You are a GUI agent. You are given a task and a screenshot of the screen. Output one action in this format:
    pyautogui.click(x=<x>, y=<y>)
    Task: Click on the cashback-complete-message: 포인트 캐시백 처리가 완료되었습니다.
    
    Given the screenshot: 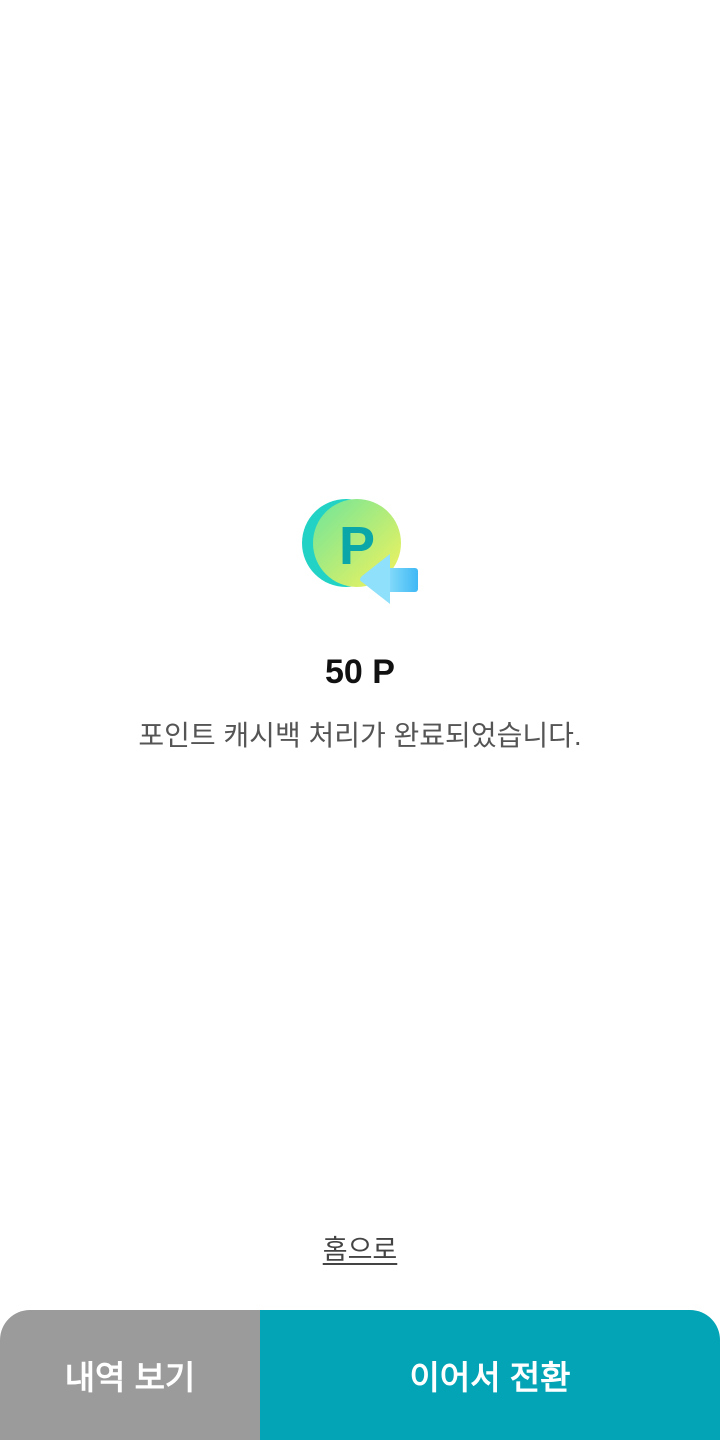 What is the action you would take?
    pyautogui.click(x=360, y=735)
    